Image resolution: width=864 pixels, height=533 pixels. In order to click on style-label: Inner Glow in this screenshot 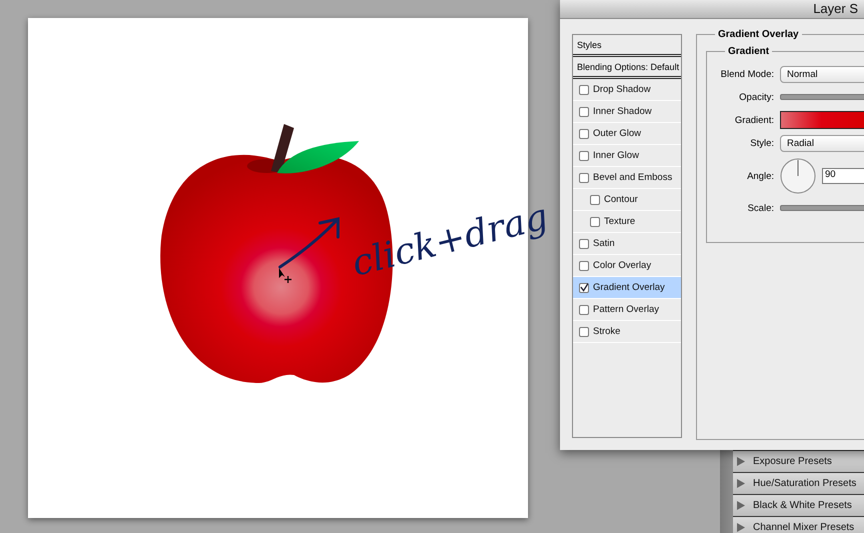, I will do `click(616, 155)`.